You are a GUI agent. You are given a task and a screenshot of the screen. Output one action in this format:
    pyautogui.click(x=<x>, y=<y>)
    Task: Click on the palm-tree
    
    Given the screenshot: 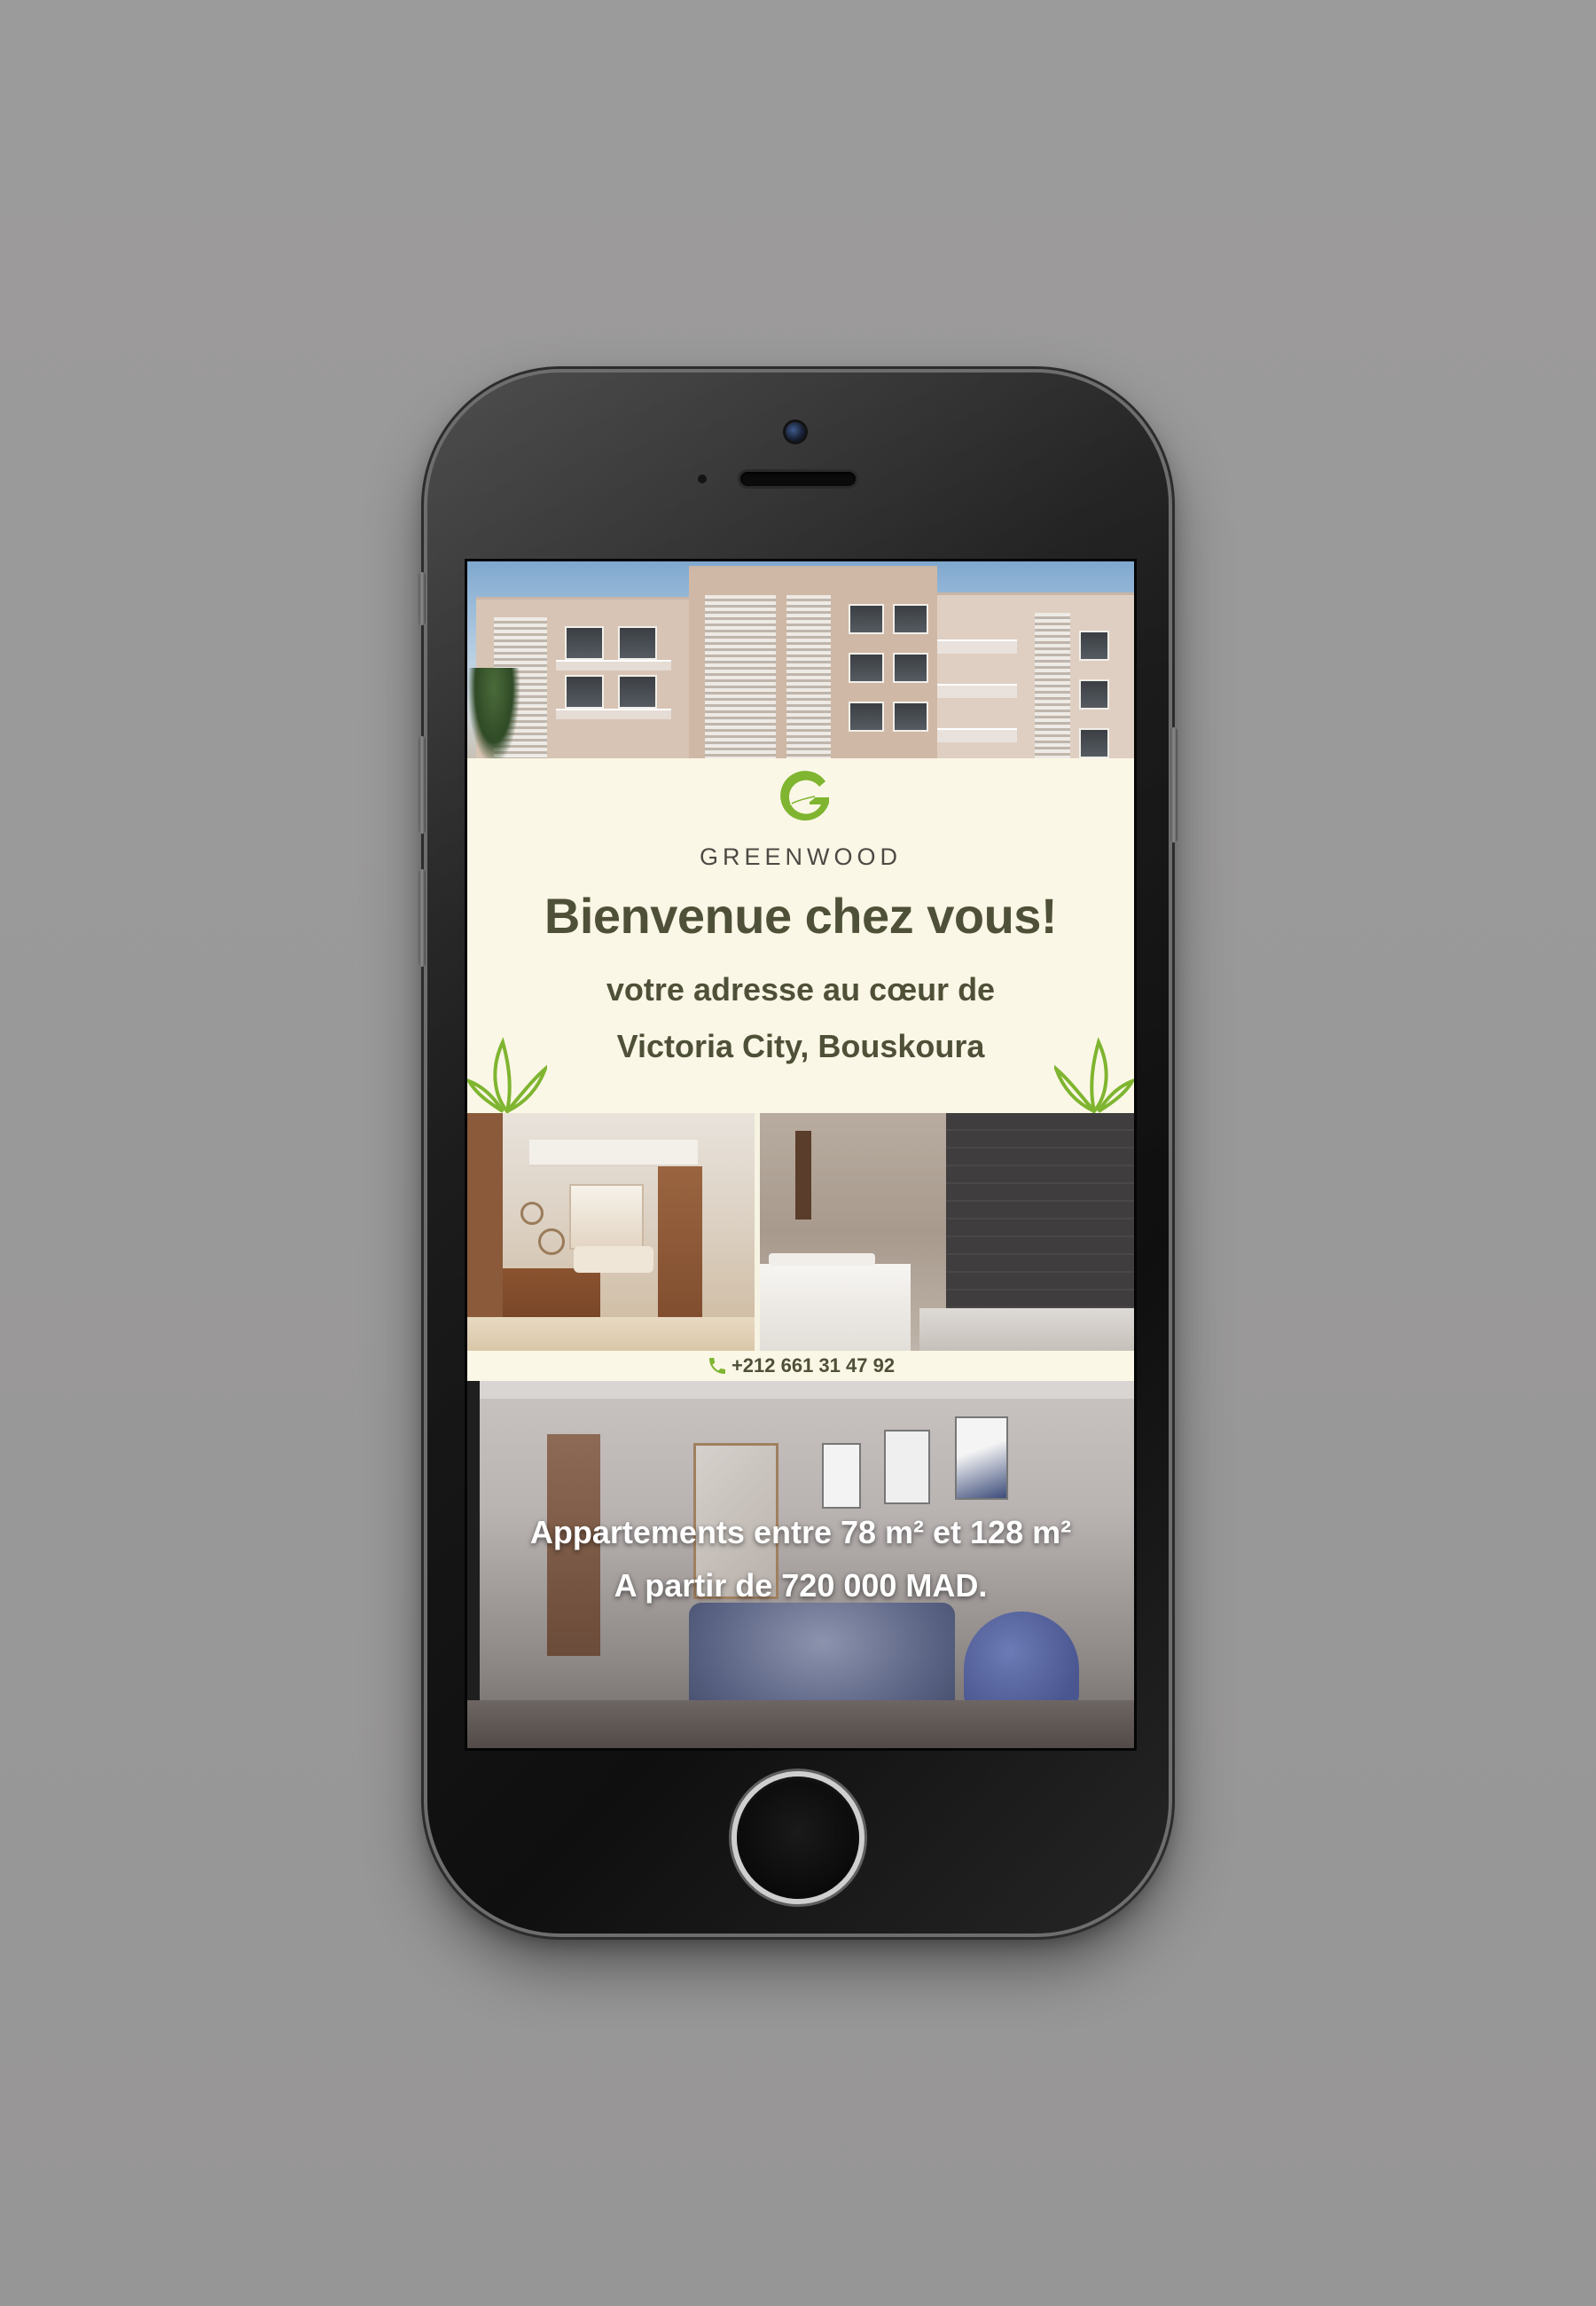 What is the action you would take?
    pyautogui.click(x=493, y=713)
    